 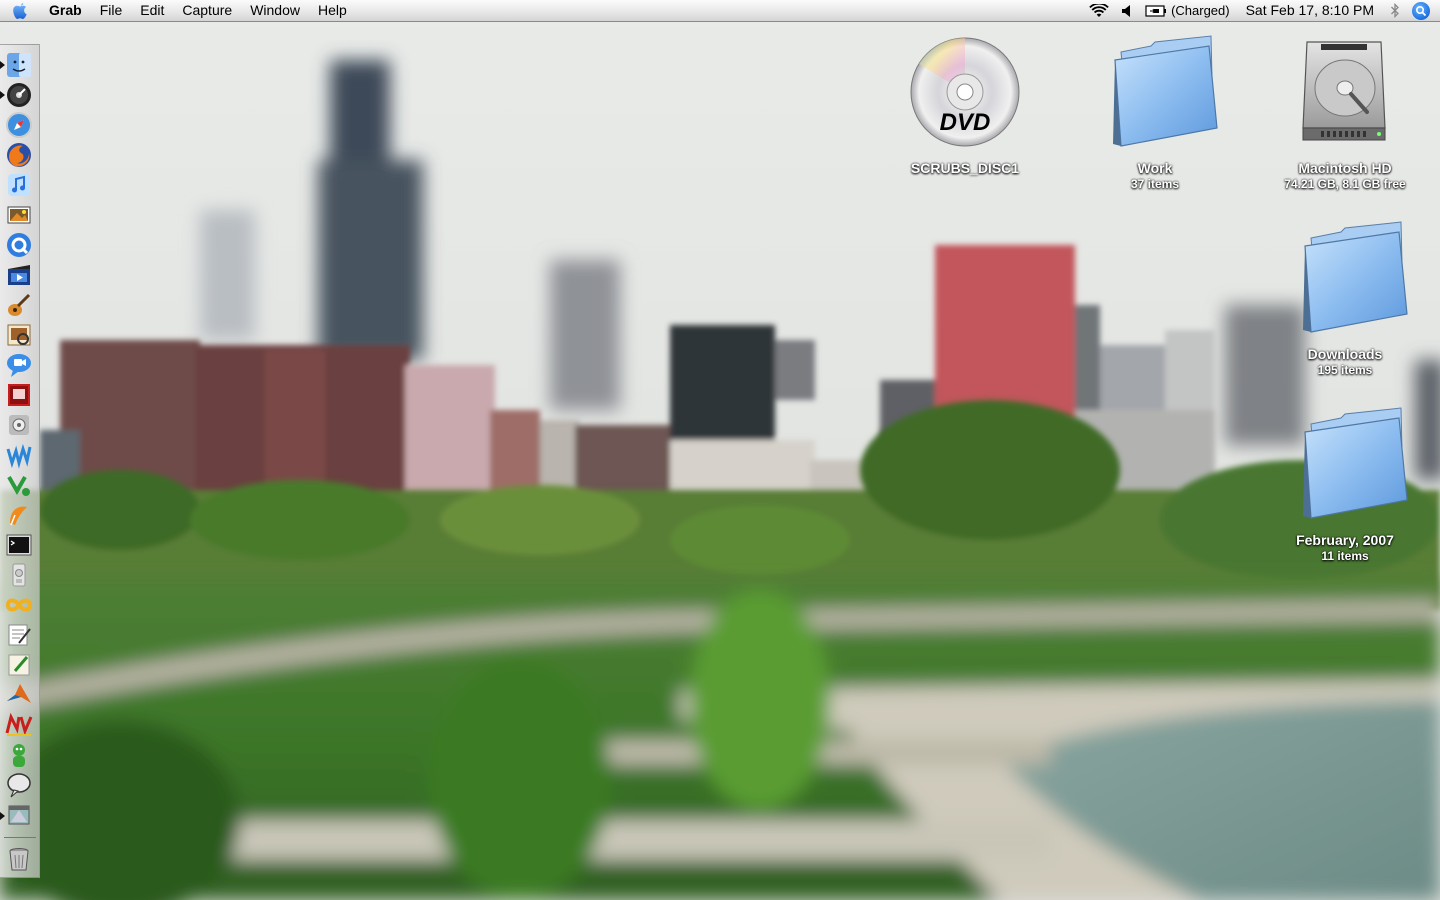 I want to click on dock-ichat-icon, so click(x=19, y=365).